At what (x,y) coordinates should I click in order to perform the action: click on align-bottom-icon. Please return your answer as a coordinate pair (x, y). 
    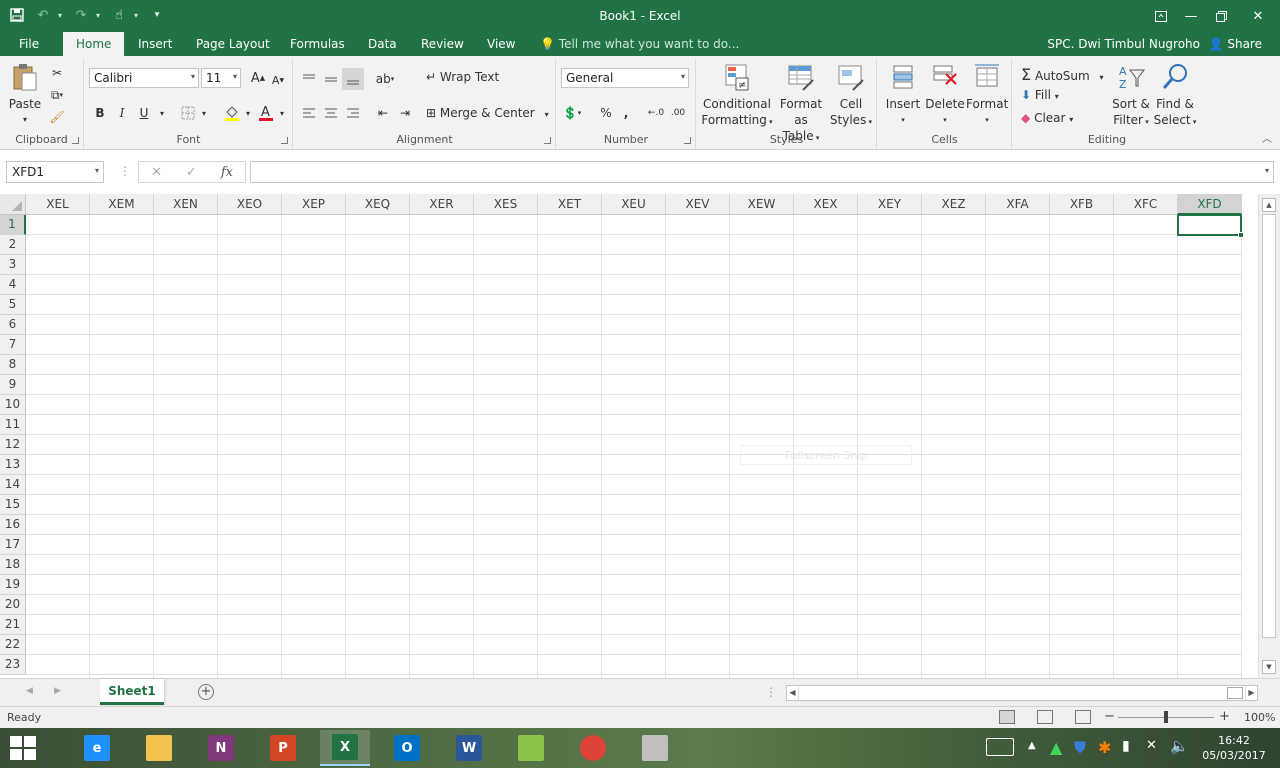
    Looking at the image, I should click on (353, 79).